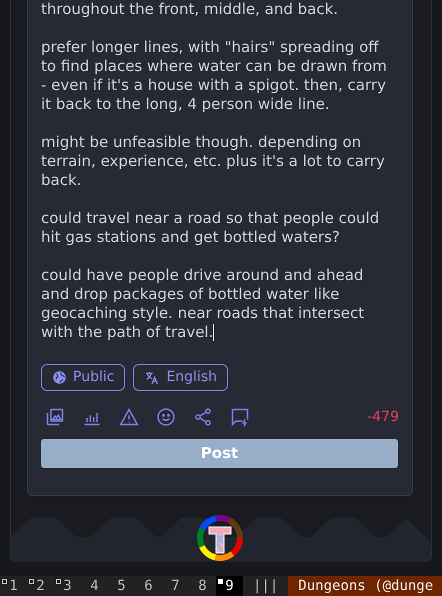 The width and height of the screenshot is (442, 596). I want to click on window-title: Dungeons (@dunge, so click(365, 586).